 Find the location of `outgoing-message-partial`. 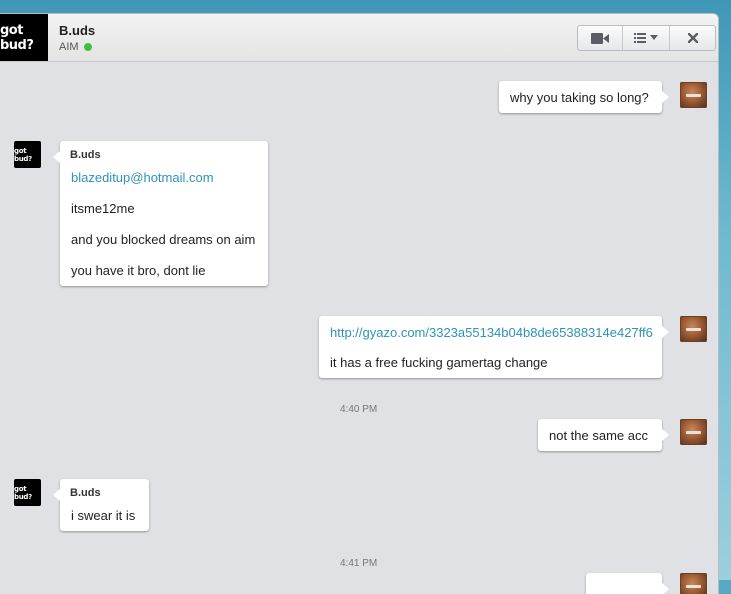

outgoing-message-partial is located at coordinates (627, 583).